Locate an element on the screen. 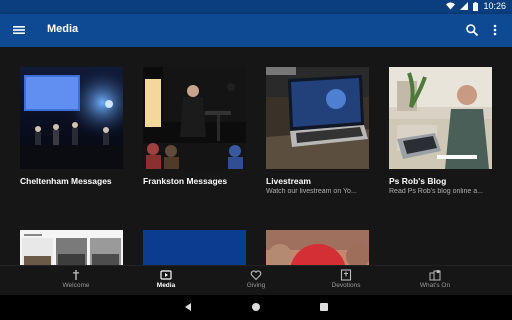  nav-label: Welcome is located at coordinates (76, 285).